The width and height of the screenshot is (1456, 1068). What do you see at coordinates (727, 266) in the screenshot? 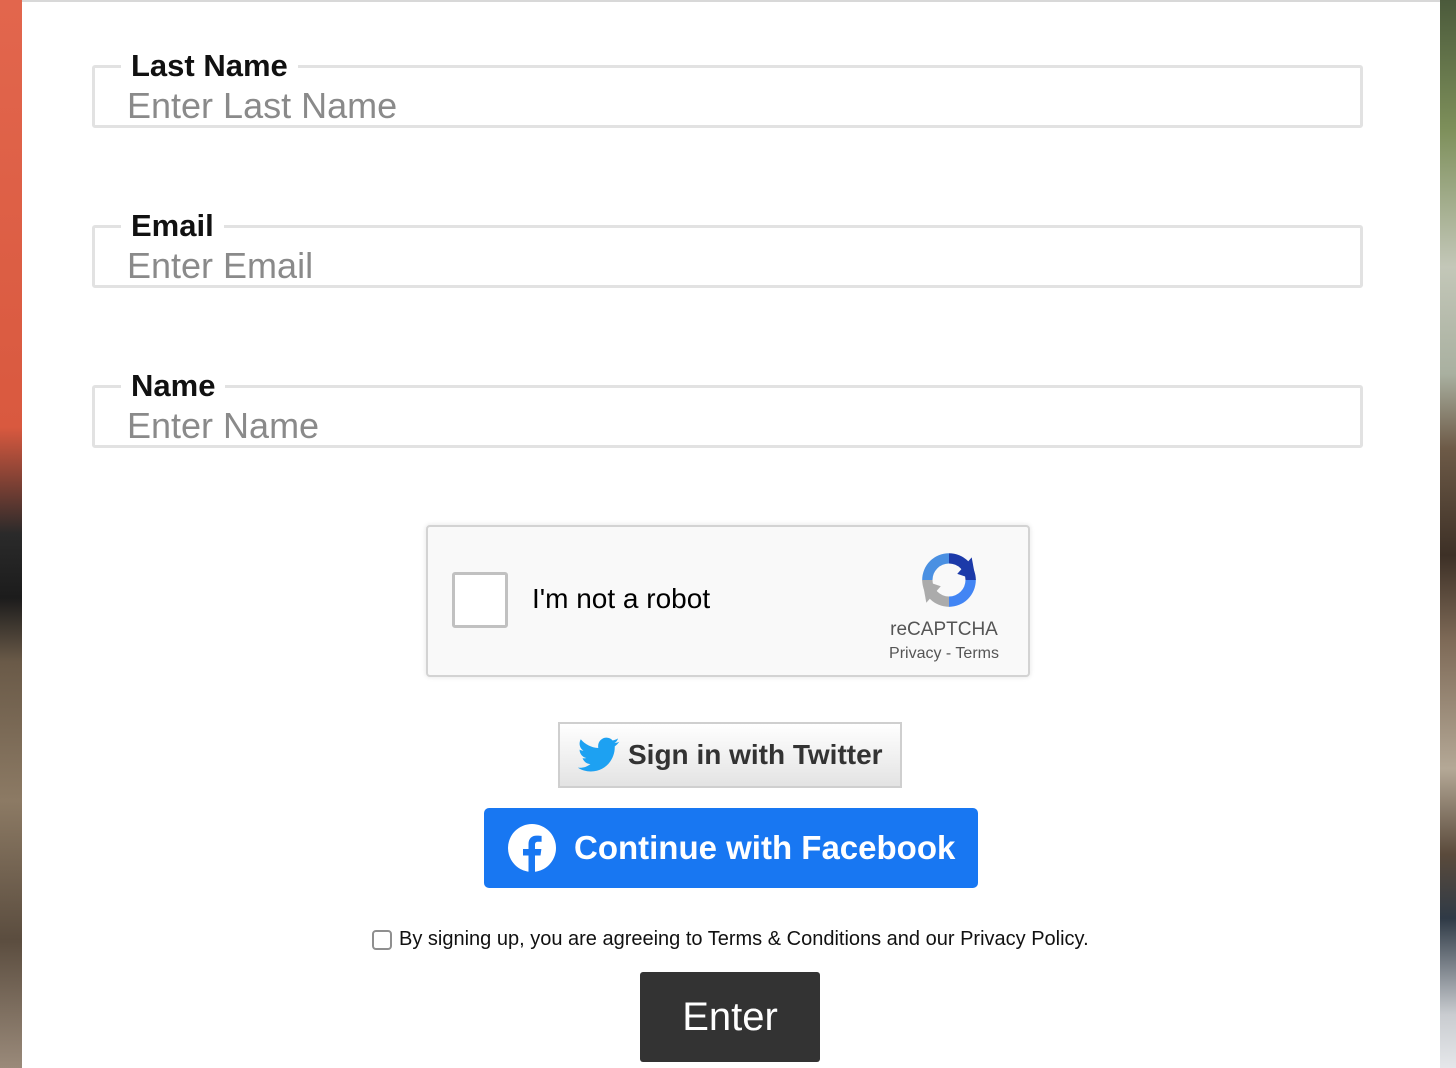
I see `email-input` at bounding box center [727, 266].